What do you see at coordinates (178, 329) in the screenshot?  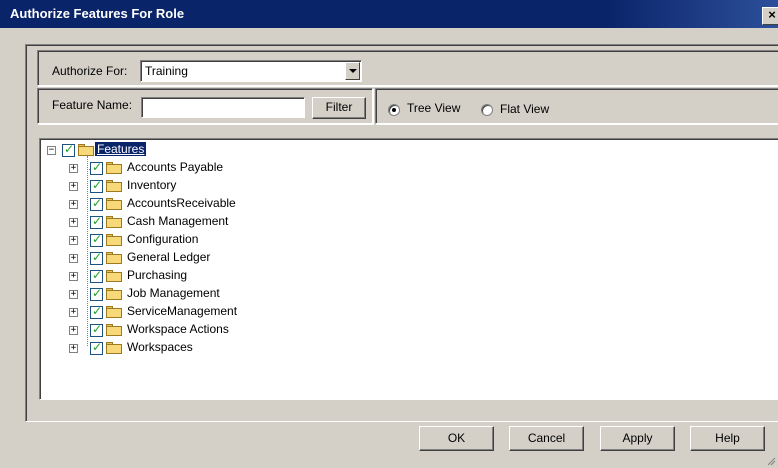 I see `tree-node-label: Workspace Actions` at bounding box center [178, 329].